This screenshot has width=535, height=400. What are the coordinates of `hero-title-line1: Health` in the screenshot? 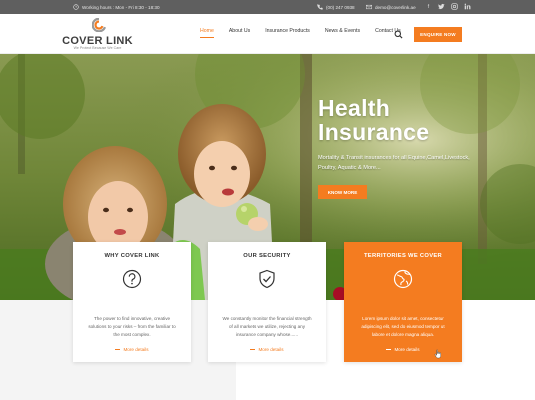 It's located at (354, 108).